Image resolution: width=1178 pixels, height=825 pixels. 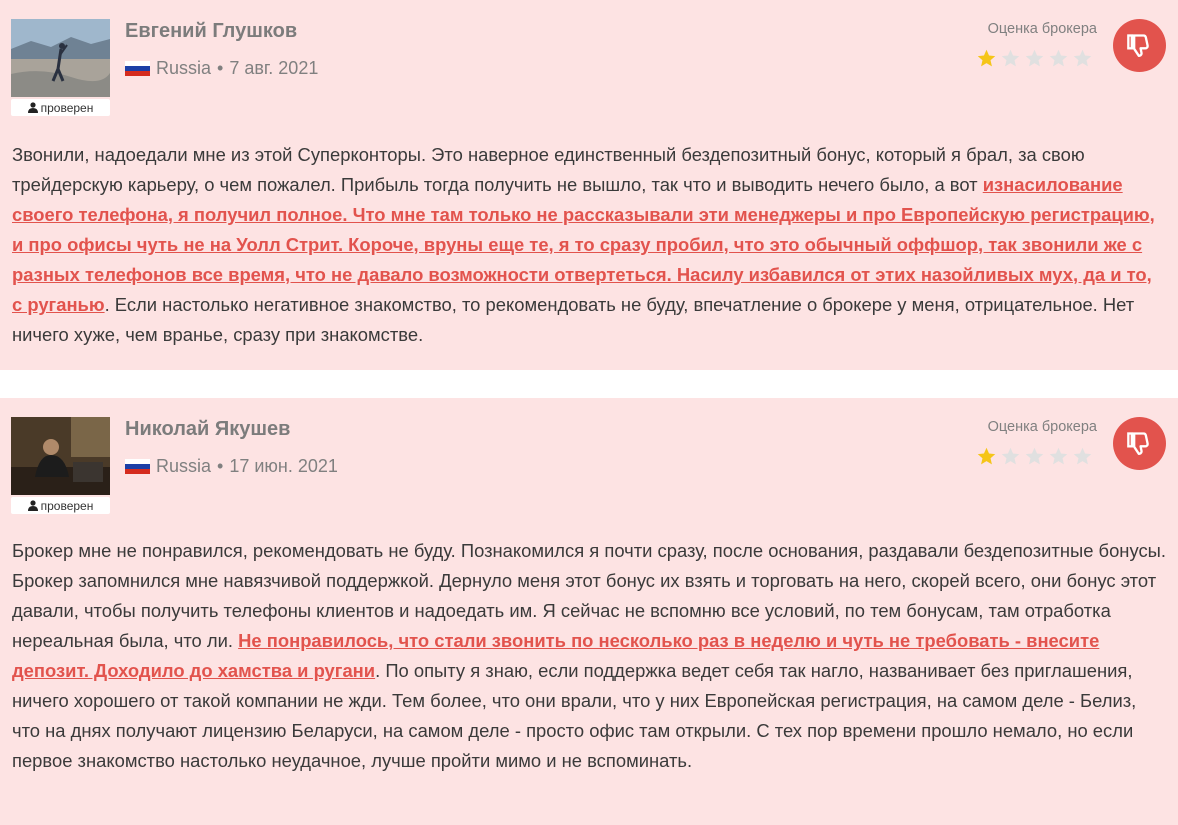 I want to click on review-meta: Russia • 7 авг. 2021, so click(x=221, y=68).